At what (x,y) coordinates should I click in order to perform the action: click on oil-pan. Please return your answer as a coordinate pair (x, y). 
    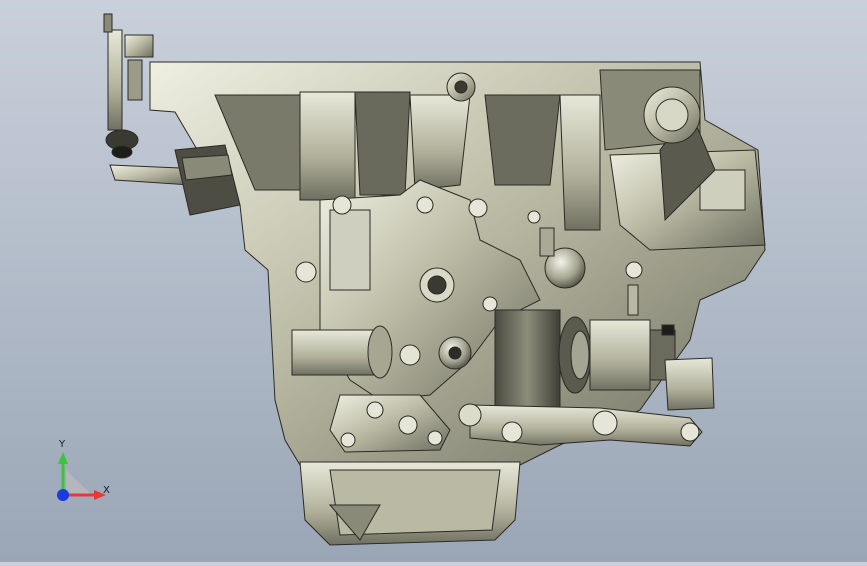
    Looking at the image, I should click on (410, 503).